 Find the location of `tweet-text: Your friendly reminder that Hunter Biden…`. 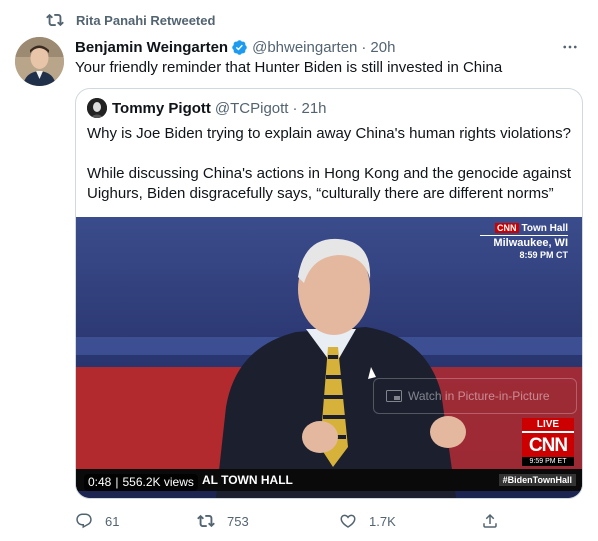

tweet-text: Your friendly reminder that Hunter Biden… is located at coordinates (289, 67).